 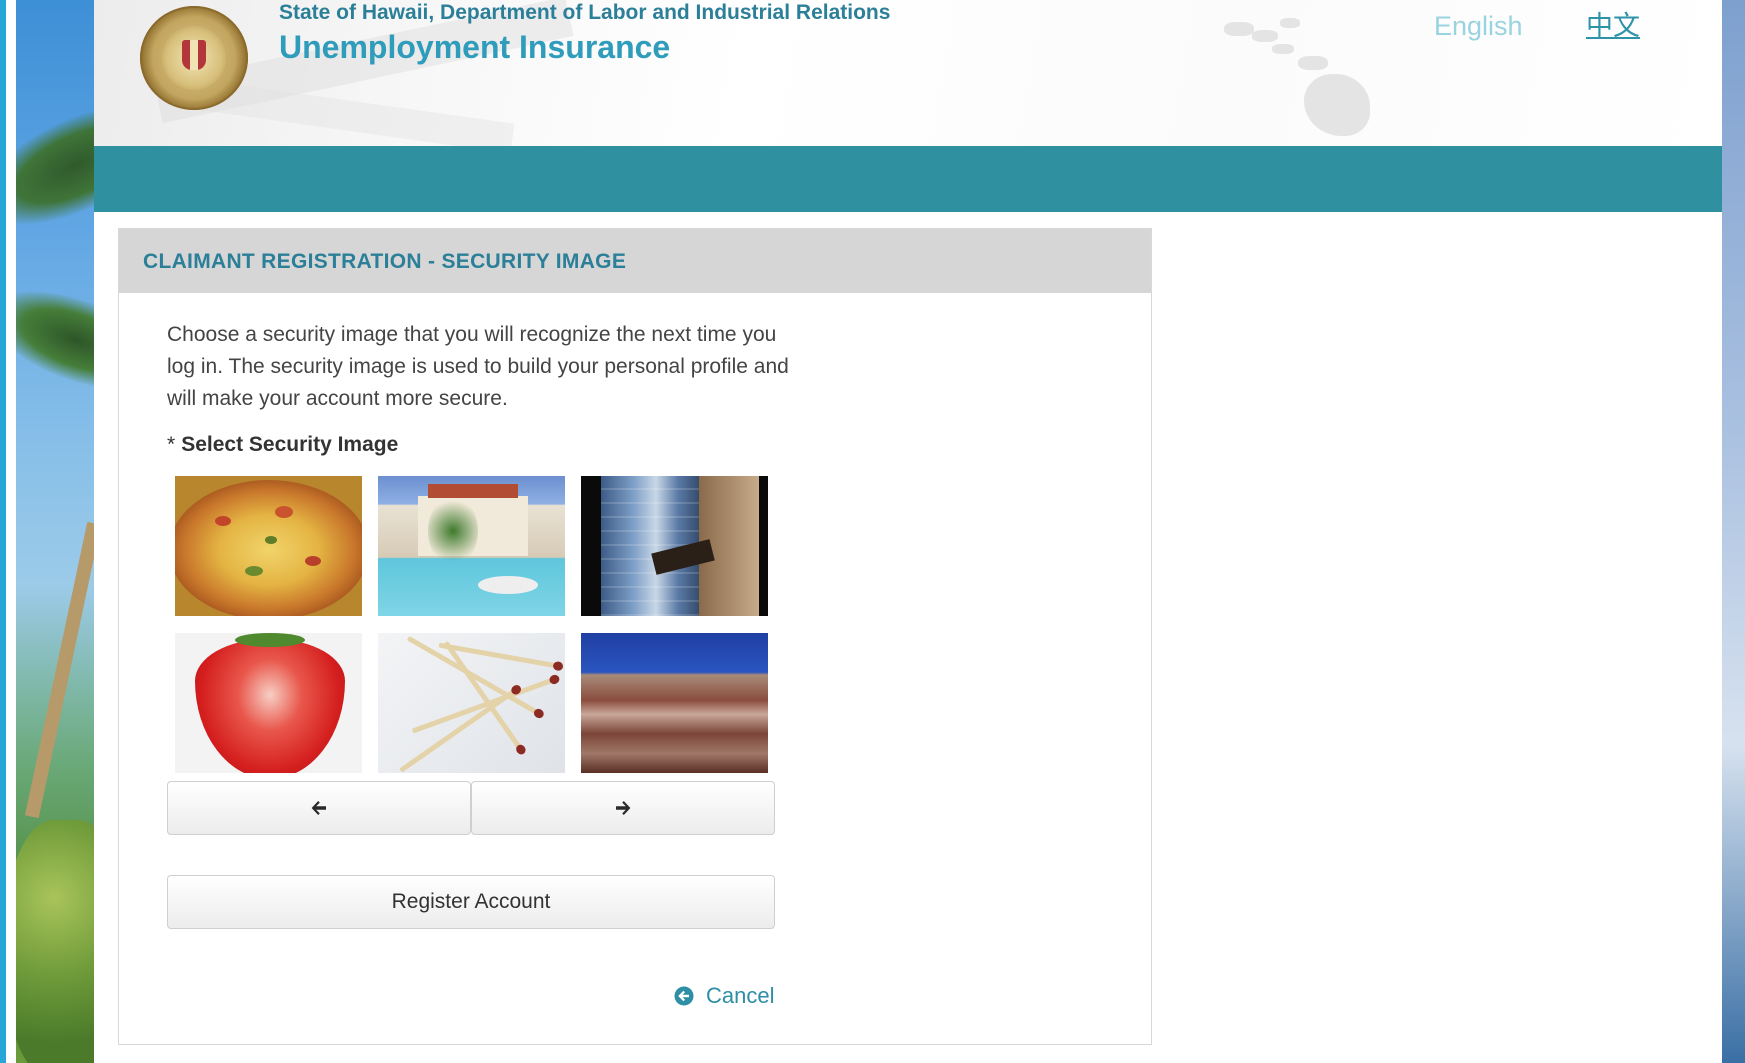 I want to click on security-image-pizza, so click(x=268, y=546).